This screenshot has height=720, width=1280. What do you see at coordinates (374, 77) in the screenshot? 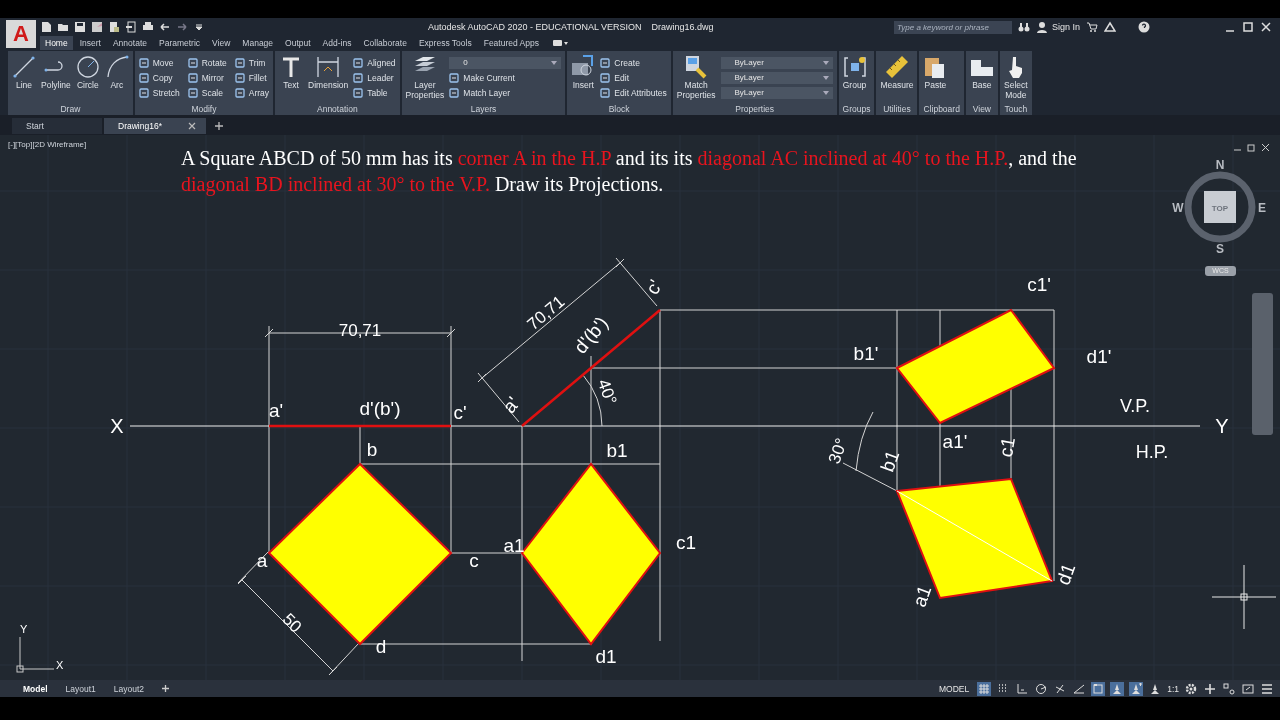
I see `ribbon-tool: Leader` at bounding box center [374, 77].